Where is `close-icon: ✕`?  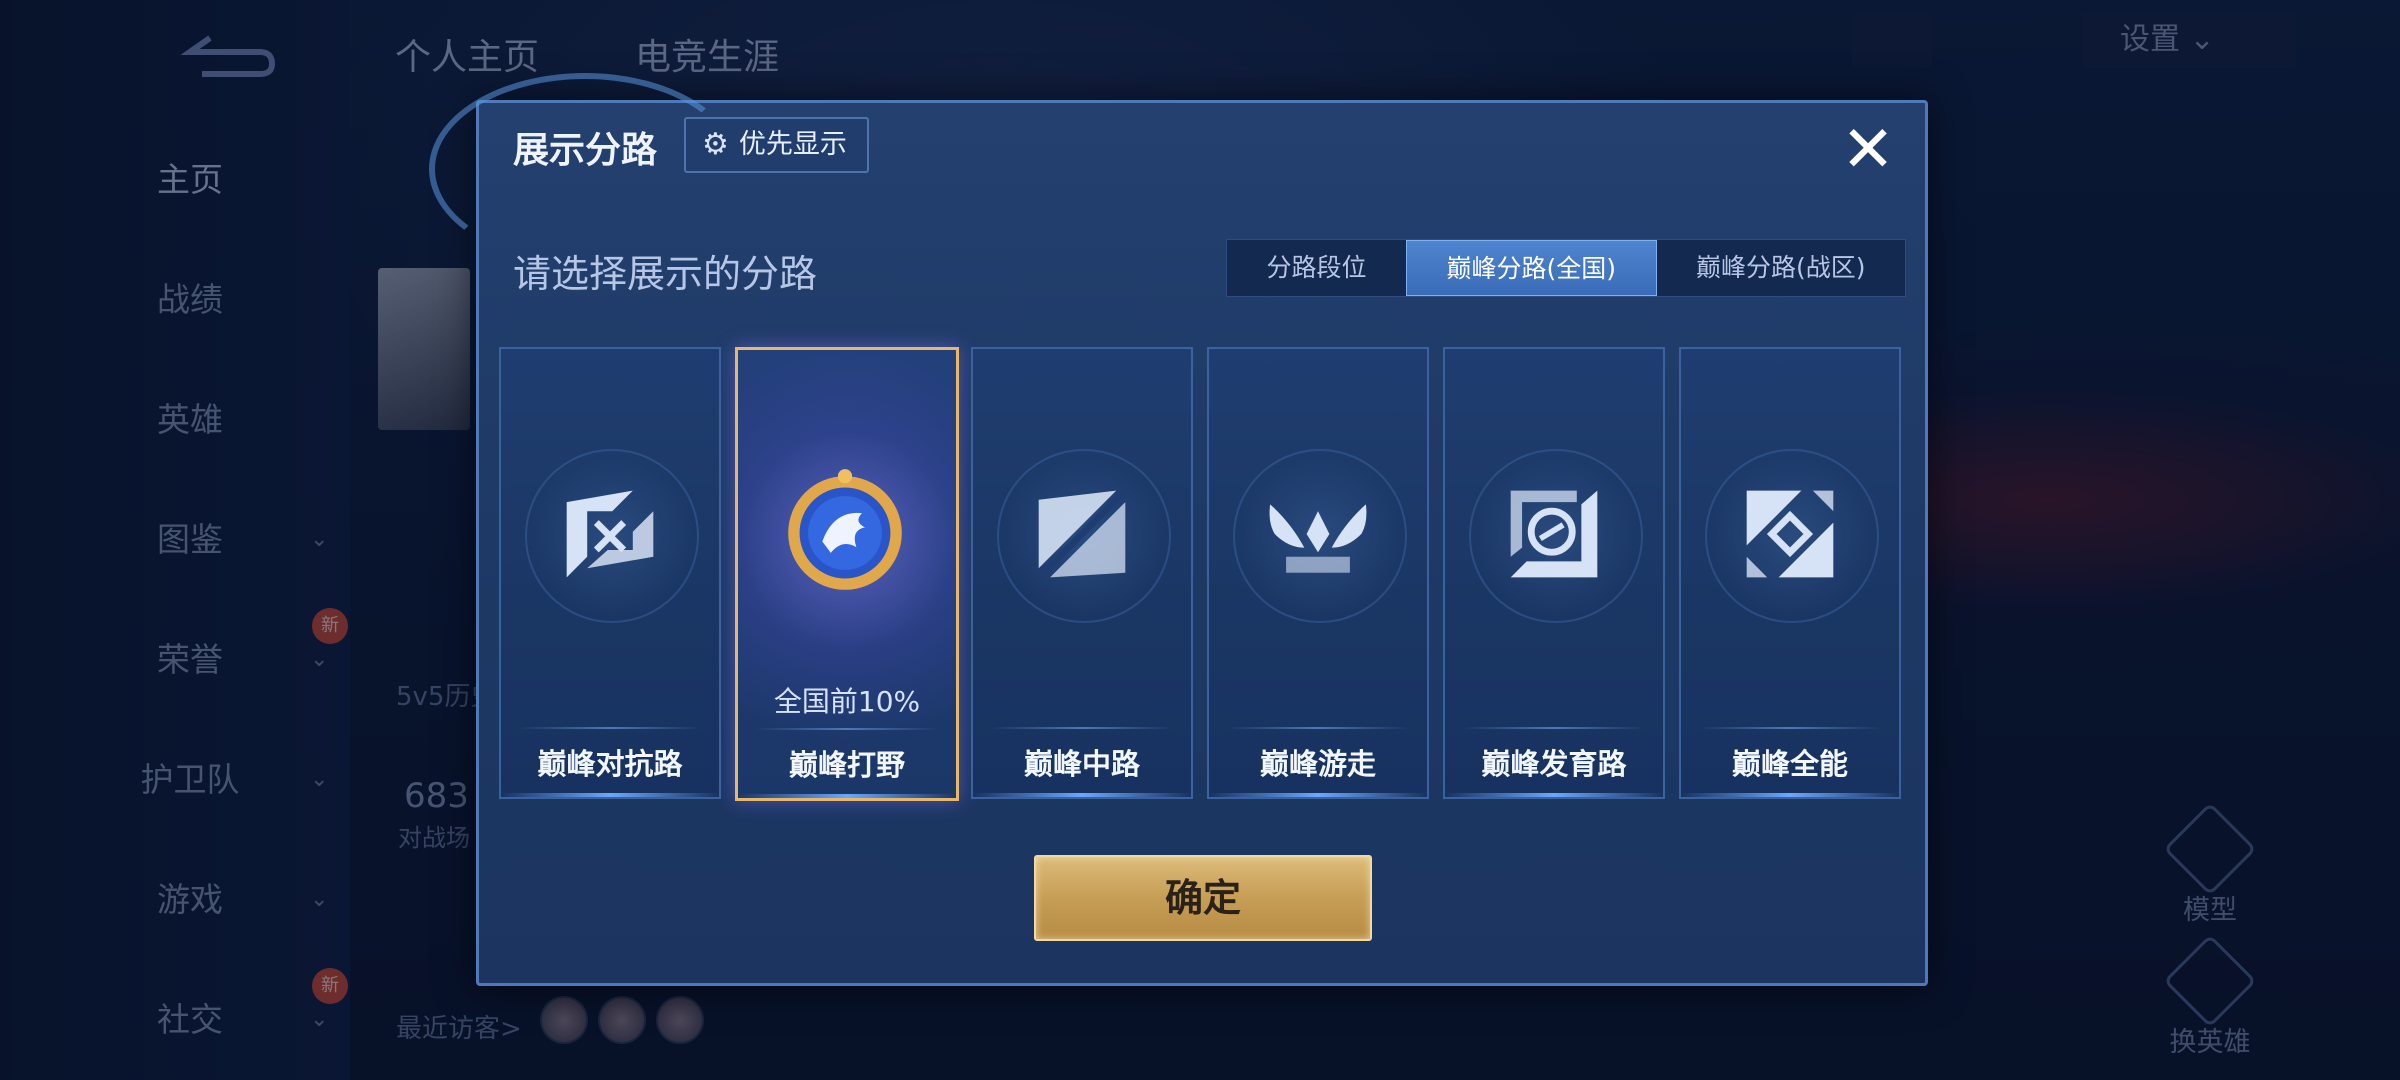 close-icon: ✕ is located at coordinates (1868, 150).